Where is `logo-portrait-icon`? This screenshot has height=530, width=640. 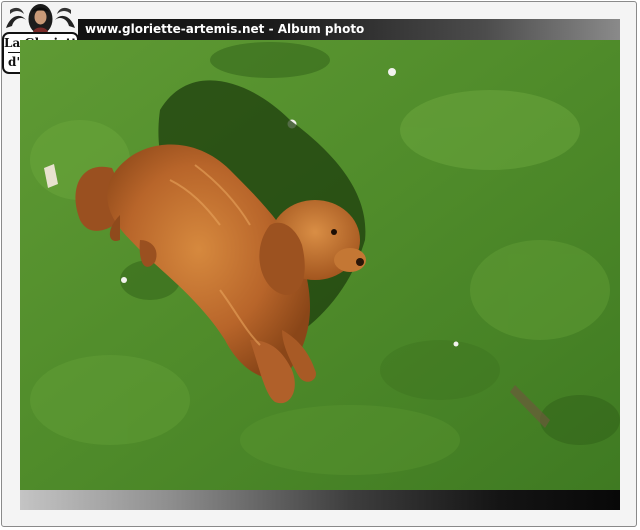
logo-portrait-icon is located at coordinates (40, 19).